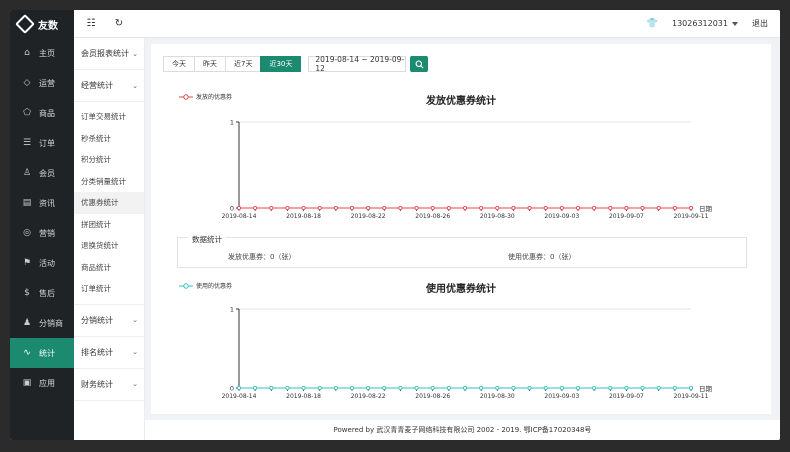 The height and width of the screenshot is (452, 790). I want to click on date-range-input: 2019-08-14 ~ 2019-09-12, so click(357, 64).